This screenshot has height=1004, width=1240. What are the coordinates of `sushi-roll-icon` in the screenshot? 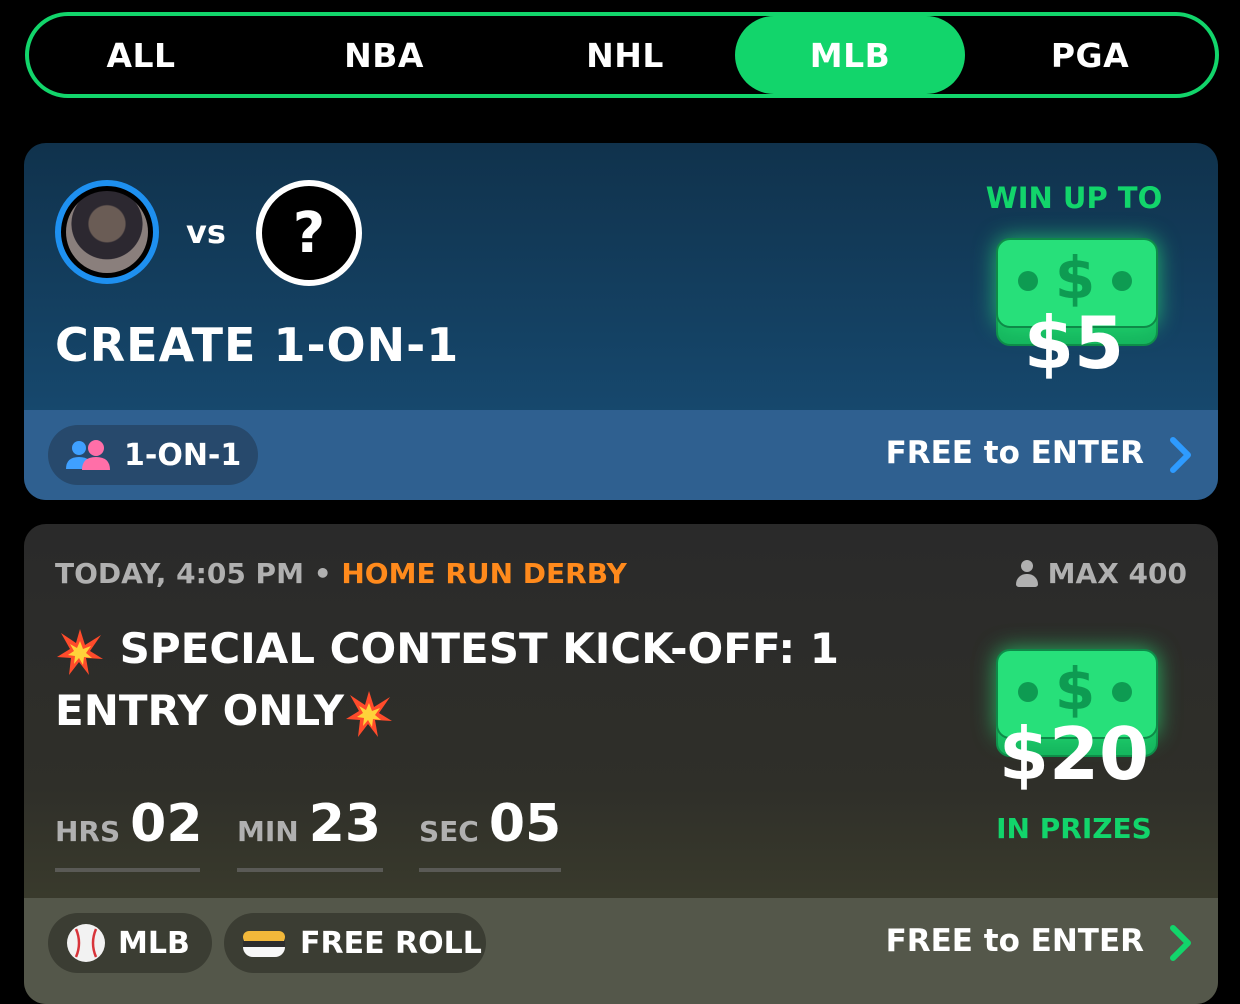 It's located at (264, 944).